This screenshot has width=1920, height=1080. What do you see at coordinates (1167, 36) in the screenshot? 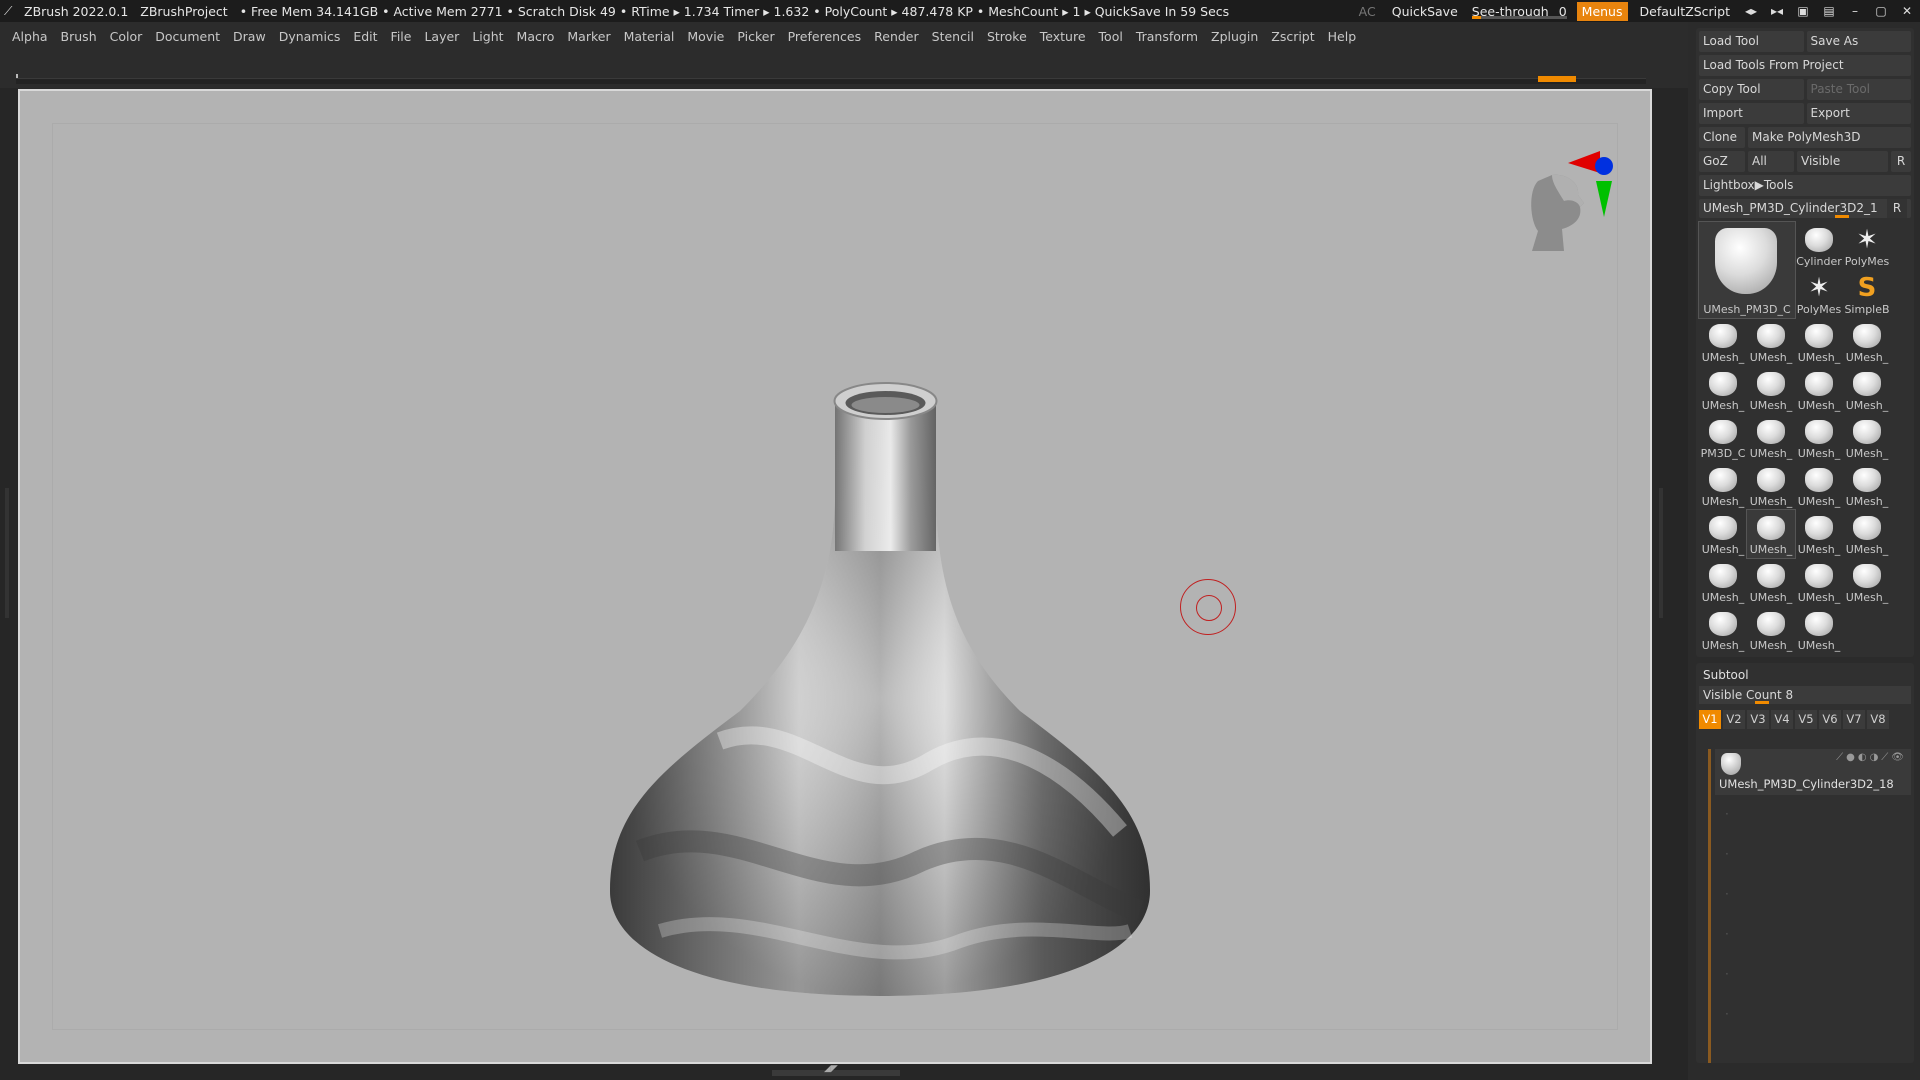
I see `menu-transform: Transform` at bounding box center [1167, 36].